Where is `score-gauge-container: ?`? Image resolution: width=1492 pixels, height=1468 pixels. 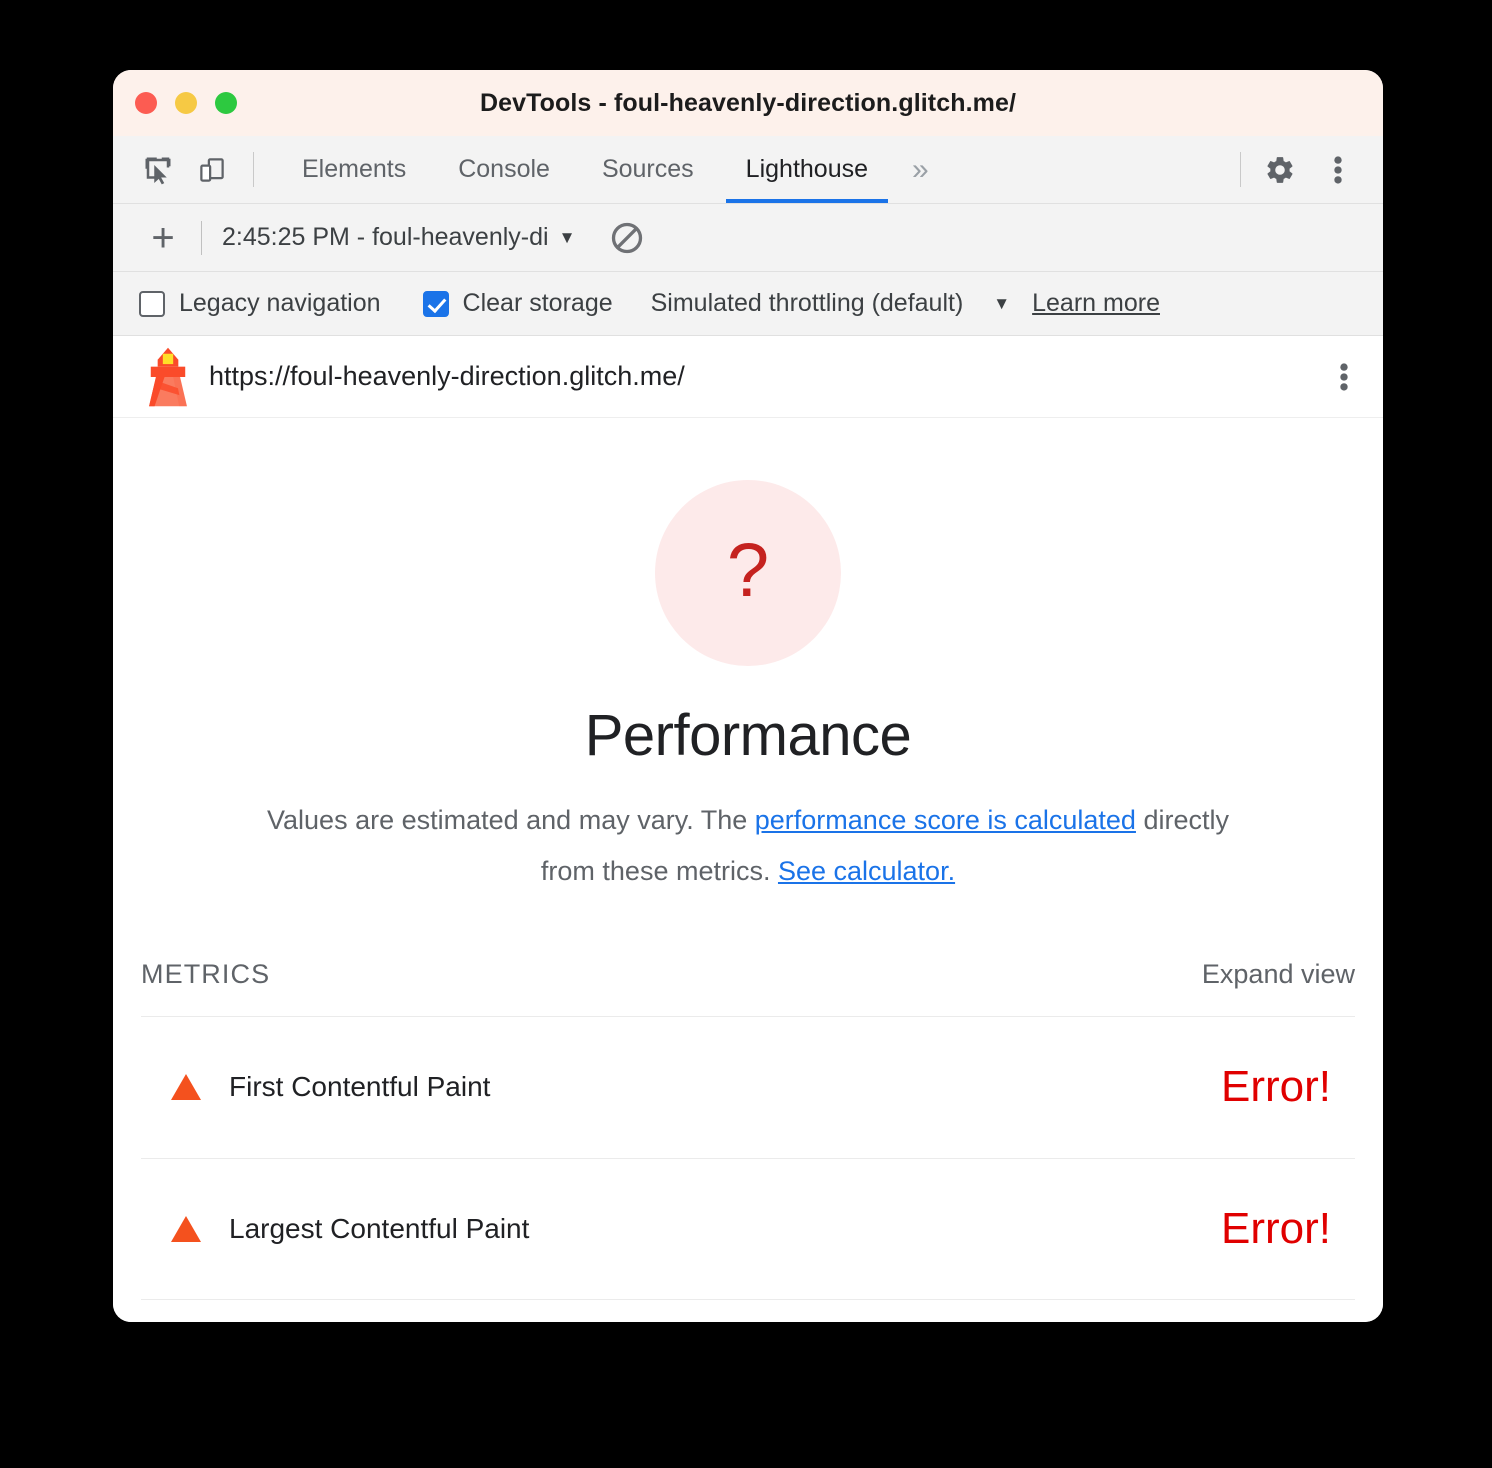 score-gauge-container: ? is located at coordinates (748, 542).